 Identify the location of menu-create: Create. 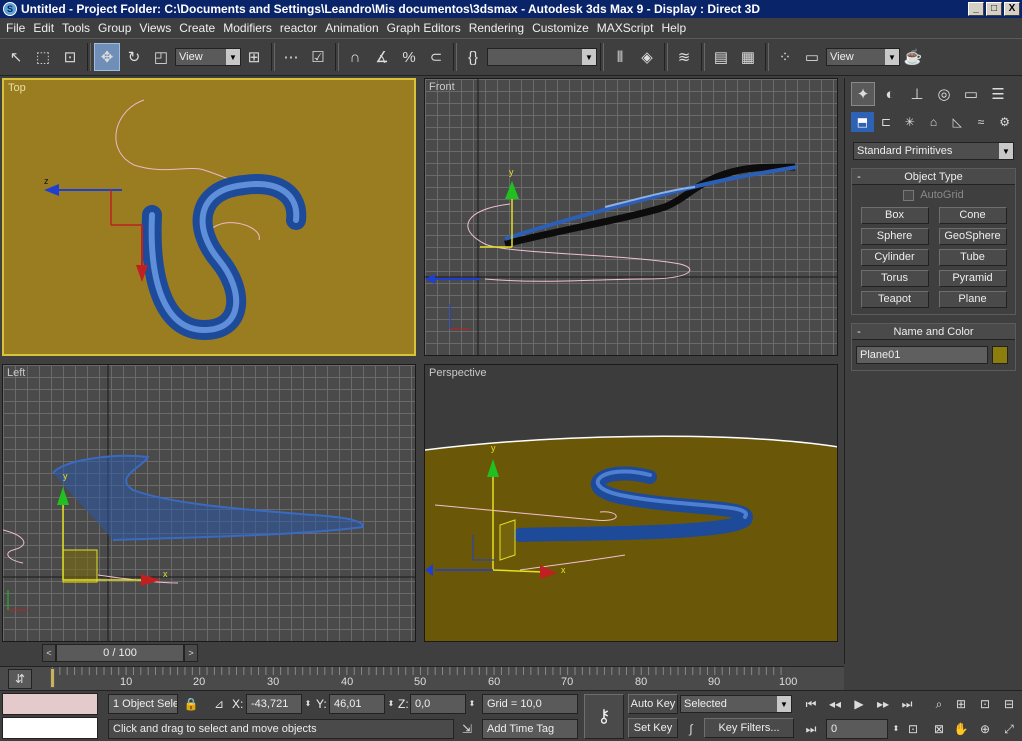
(197, 28).